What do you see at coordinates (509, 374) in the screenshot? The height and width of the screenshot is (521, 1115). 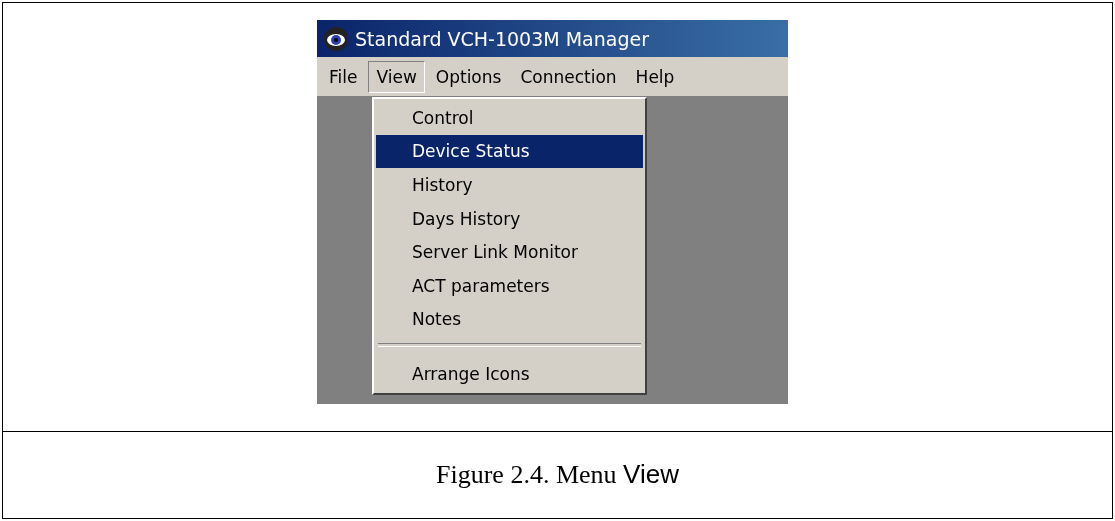 I see `menu-item: Arrange Icons` at bounding box center [509, 374].